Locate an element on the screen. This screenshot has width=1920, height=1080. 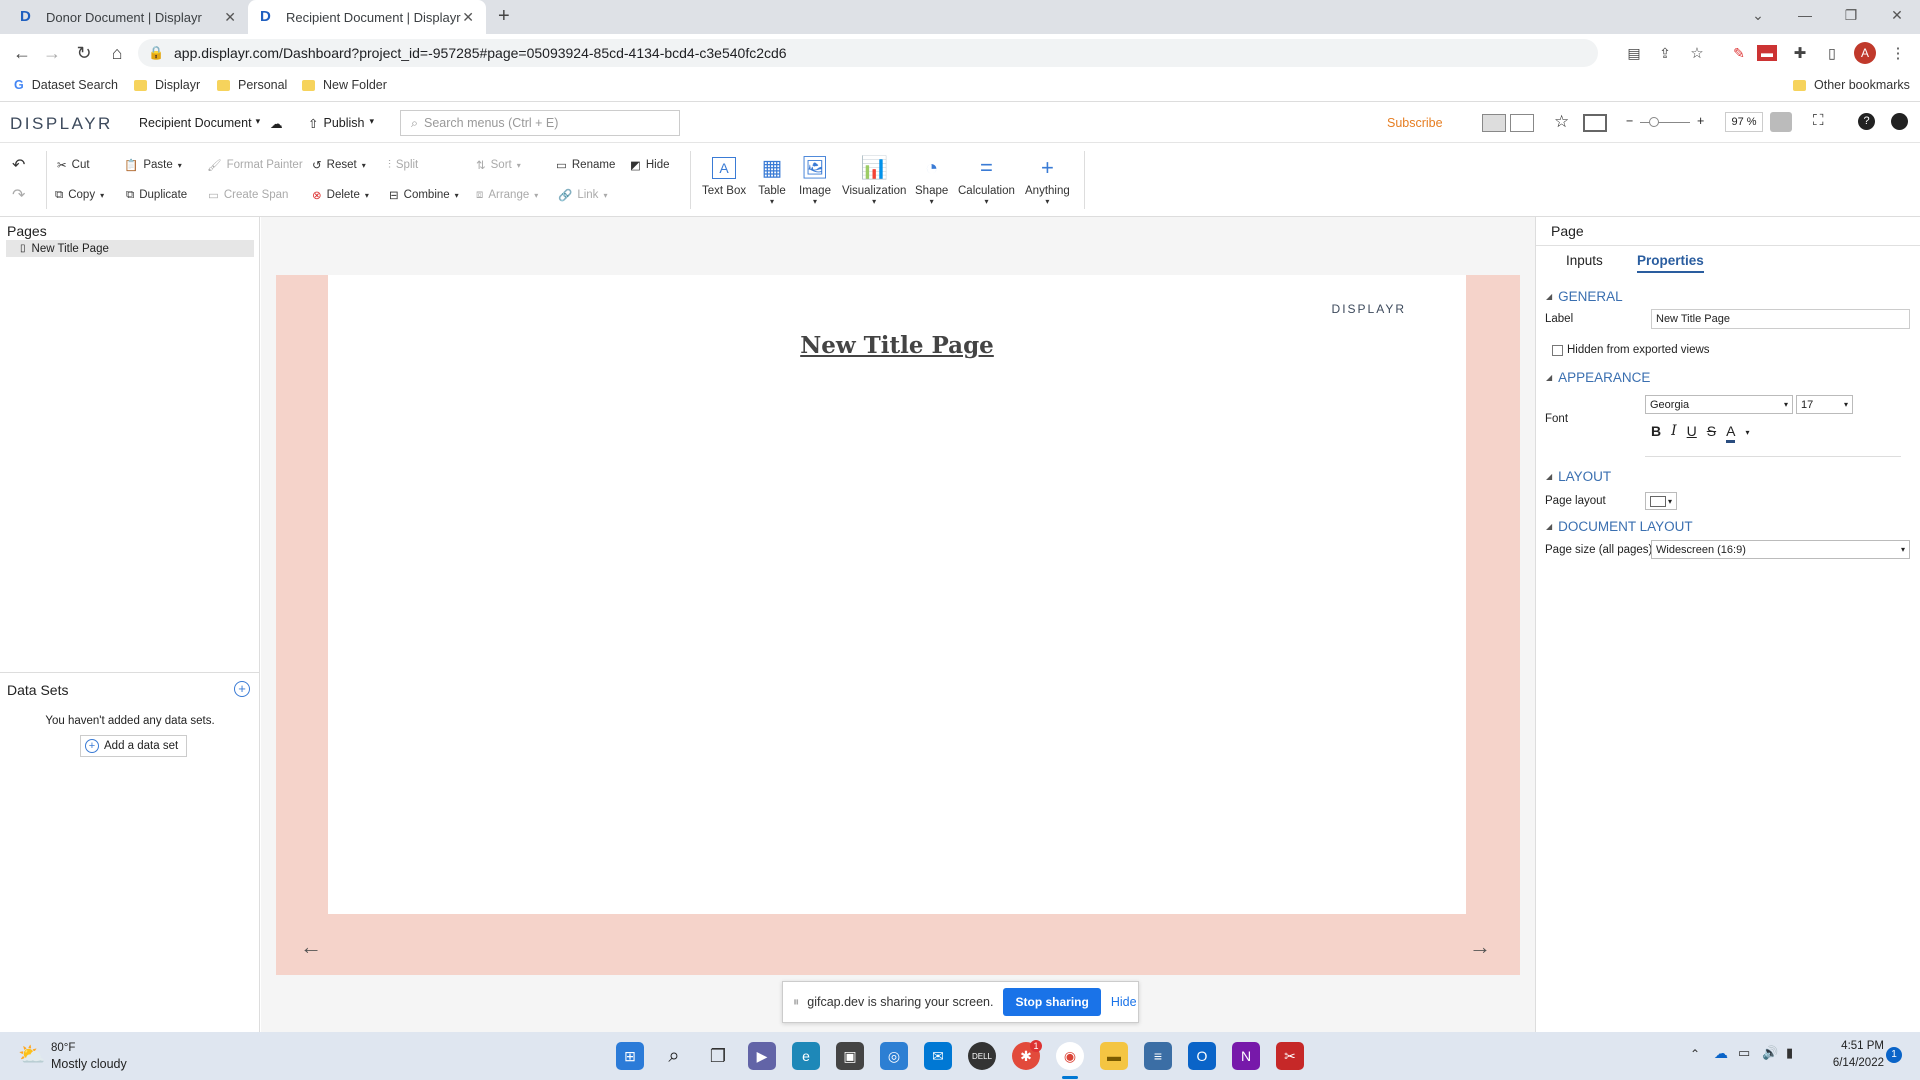
next-page-arrow: → is located at coordinates (1480, 947).